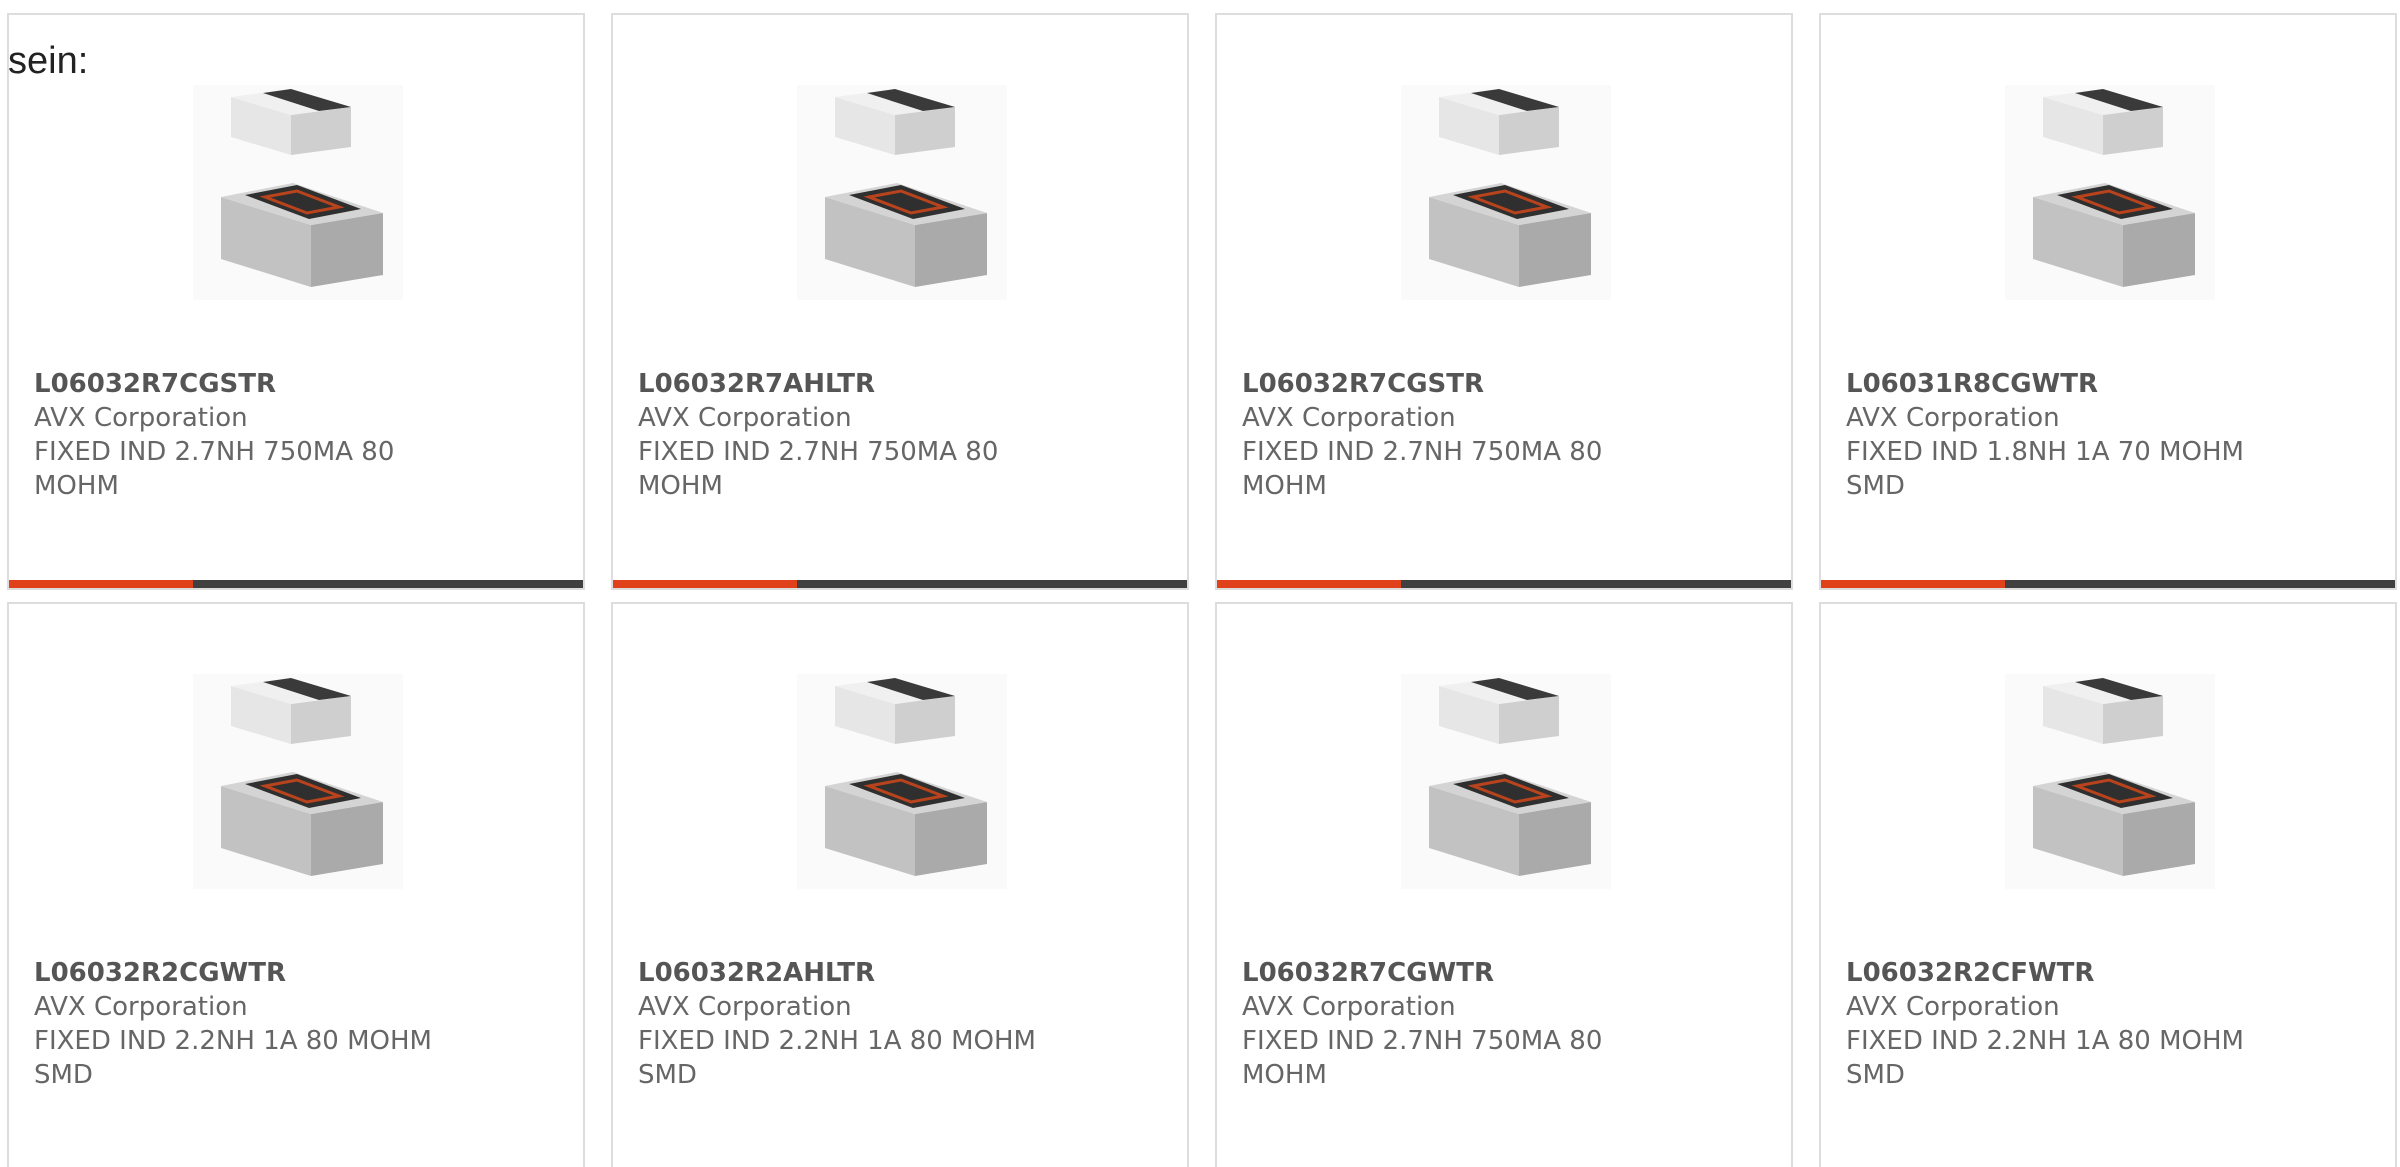 This screenshot has width=2400, height=1167. I want to click on part-number: L06032R2CFWTR, so click(1970, 973).